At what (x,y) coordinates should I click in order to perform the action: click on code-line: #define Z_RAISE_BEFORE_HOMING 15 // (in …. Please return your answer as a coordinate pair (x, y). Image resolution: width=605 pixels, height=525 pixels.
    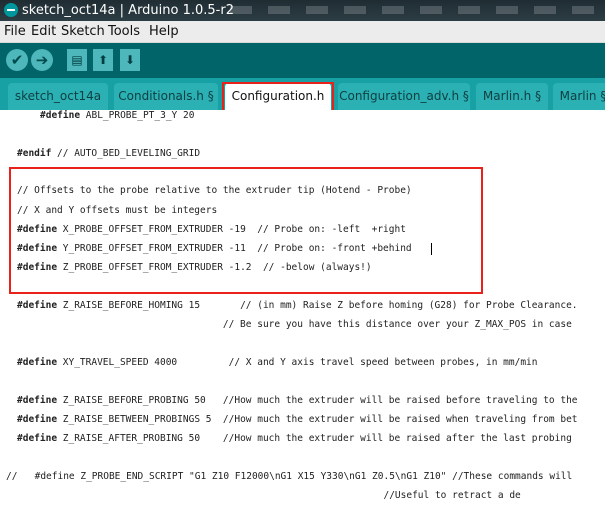
    Looking at the image, I should click on (297, 305).